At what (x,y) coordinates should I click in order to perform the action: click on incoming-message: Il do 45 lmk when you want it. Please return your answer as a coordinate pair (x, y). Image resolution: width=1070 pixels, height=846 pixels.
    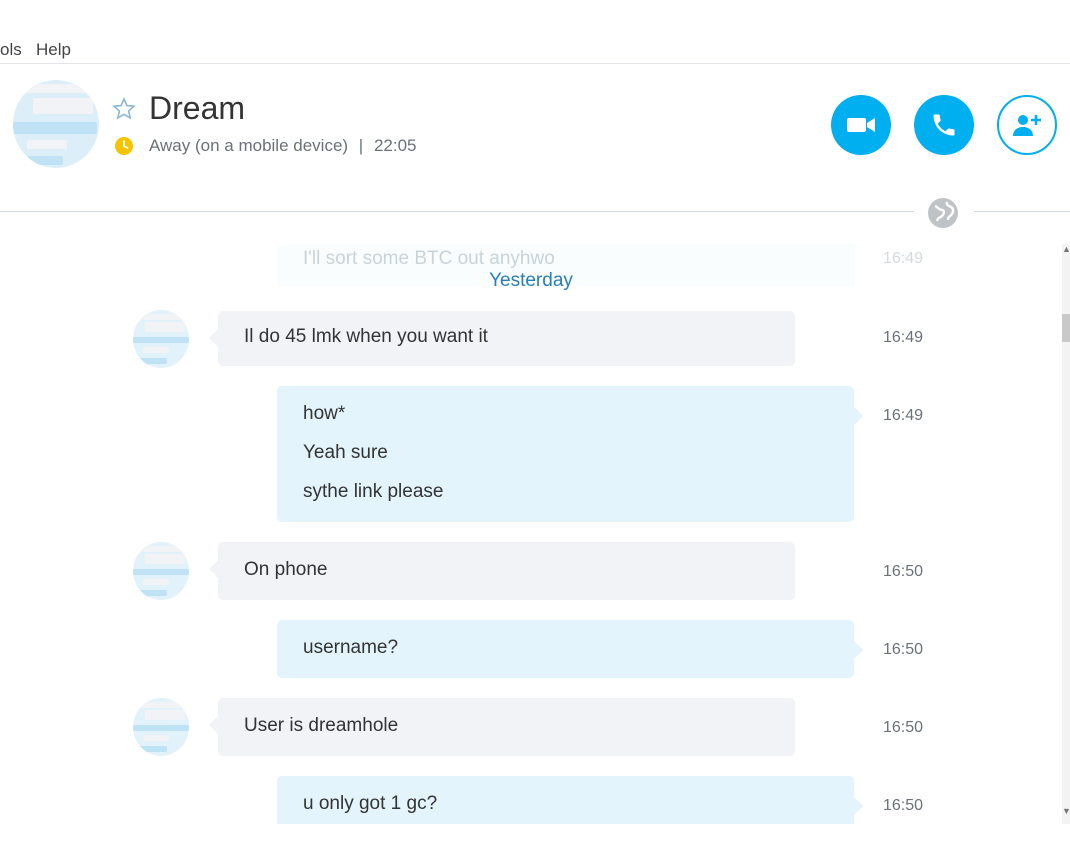
    Looking at the image, I should click on (502, 338).